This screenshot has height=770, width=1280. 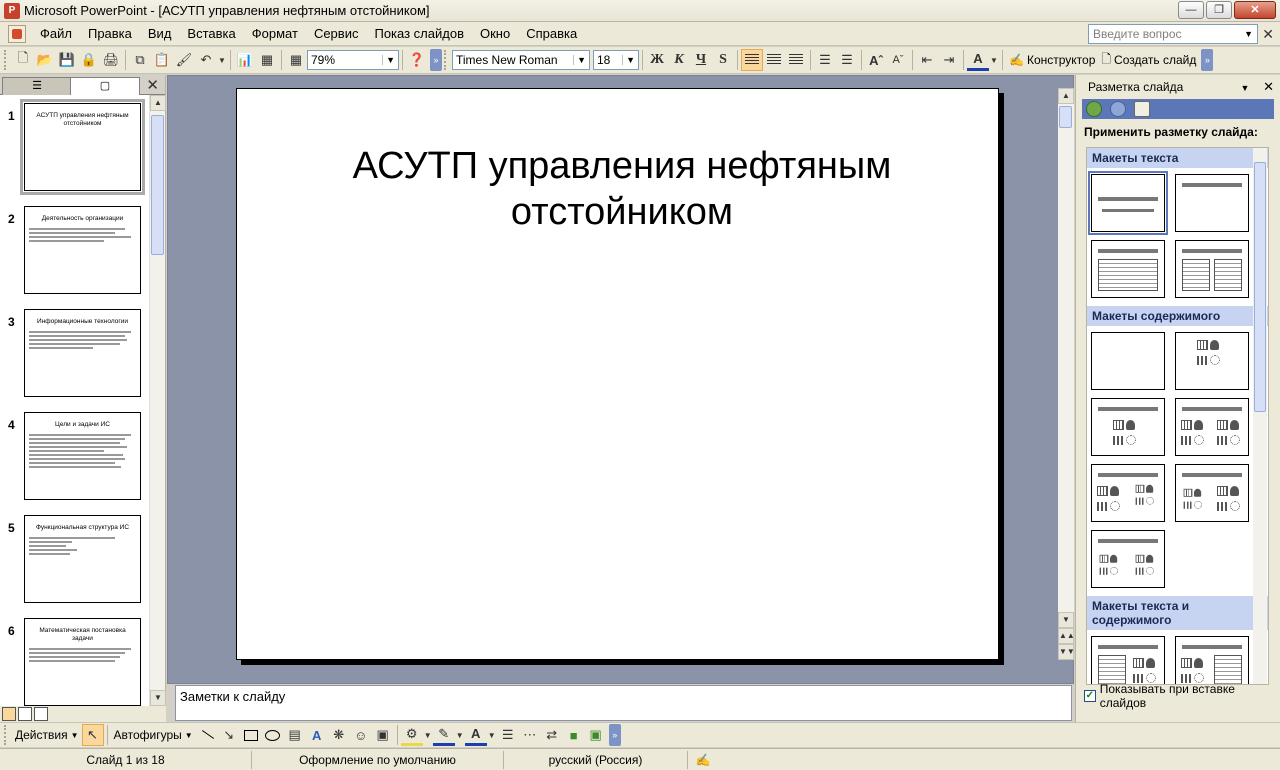 What do you see at coordinates (752, 60) in the screenshot?
I see `align-left-icon` at bounding box center [752, 60].